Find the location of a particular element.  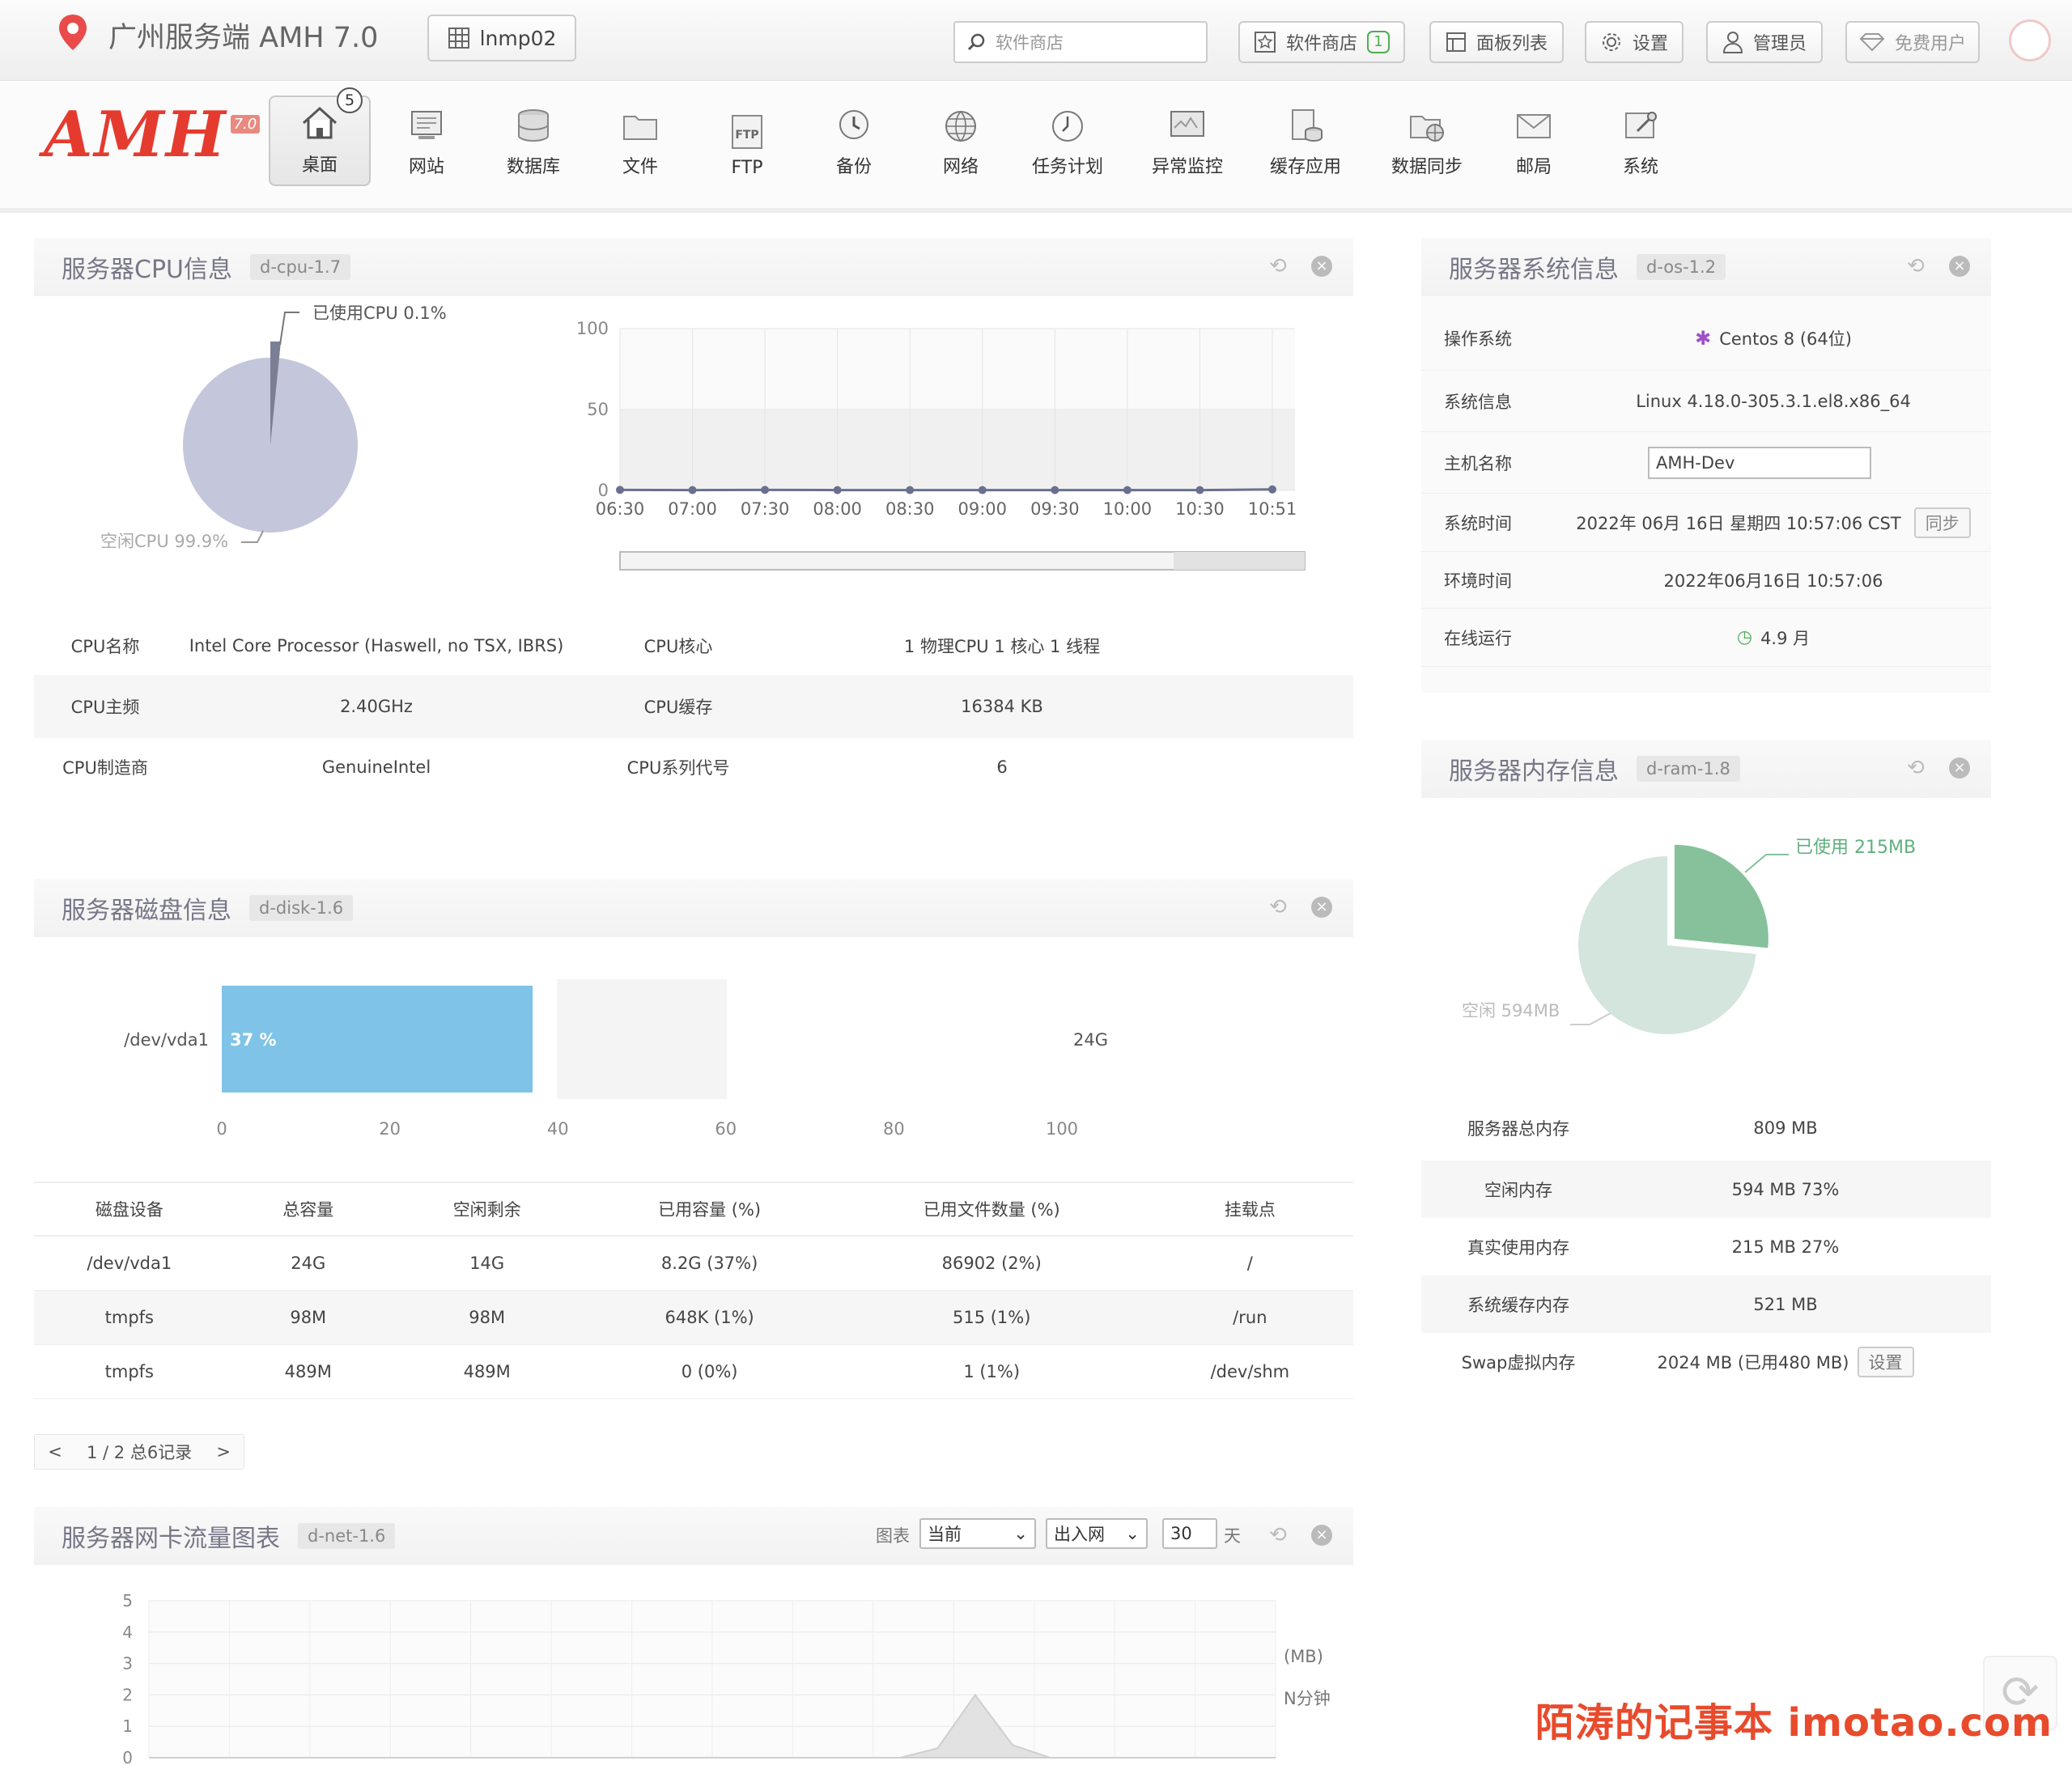

pager-prev-button: < is located at coordinates (55, 1452).